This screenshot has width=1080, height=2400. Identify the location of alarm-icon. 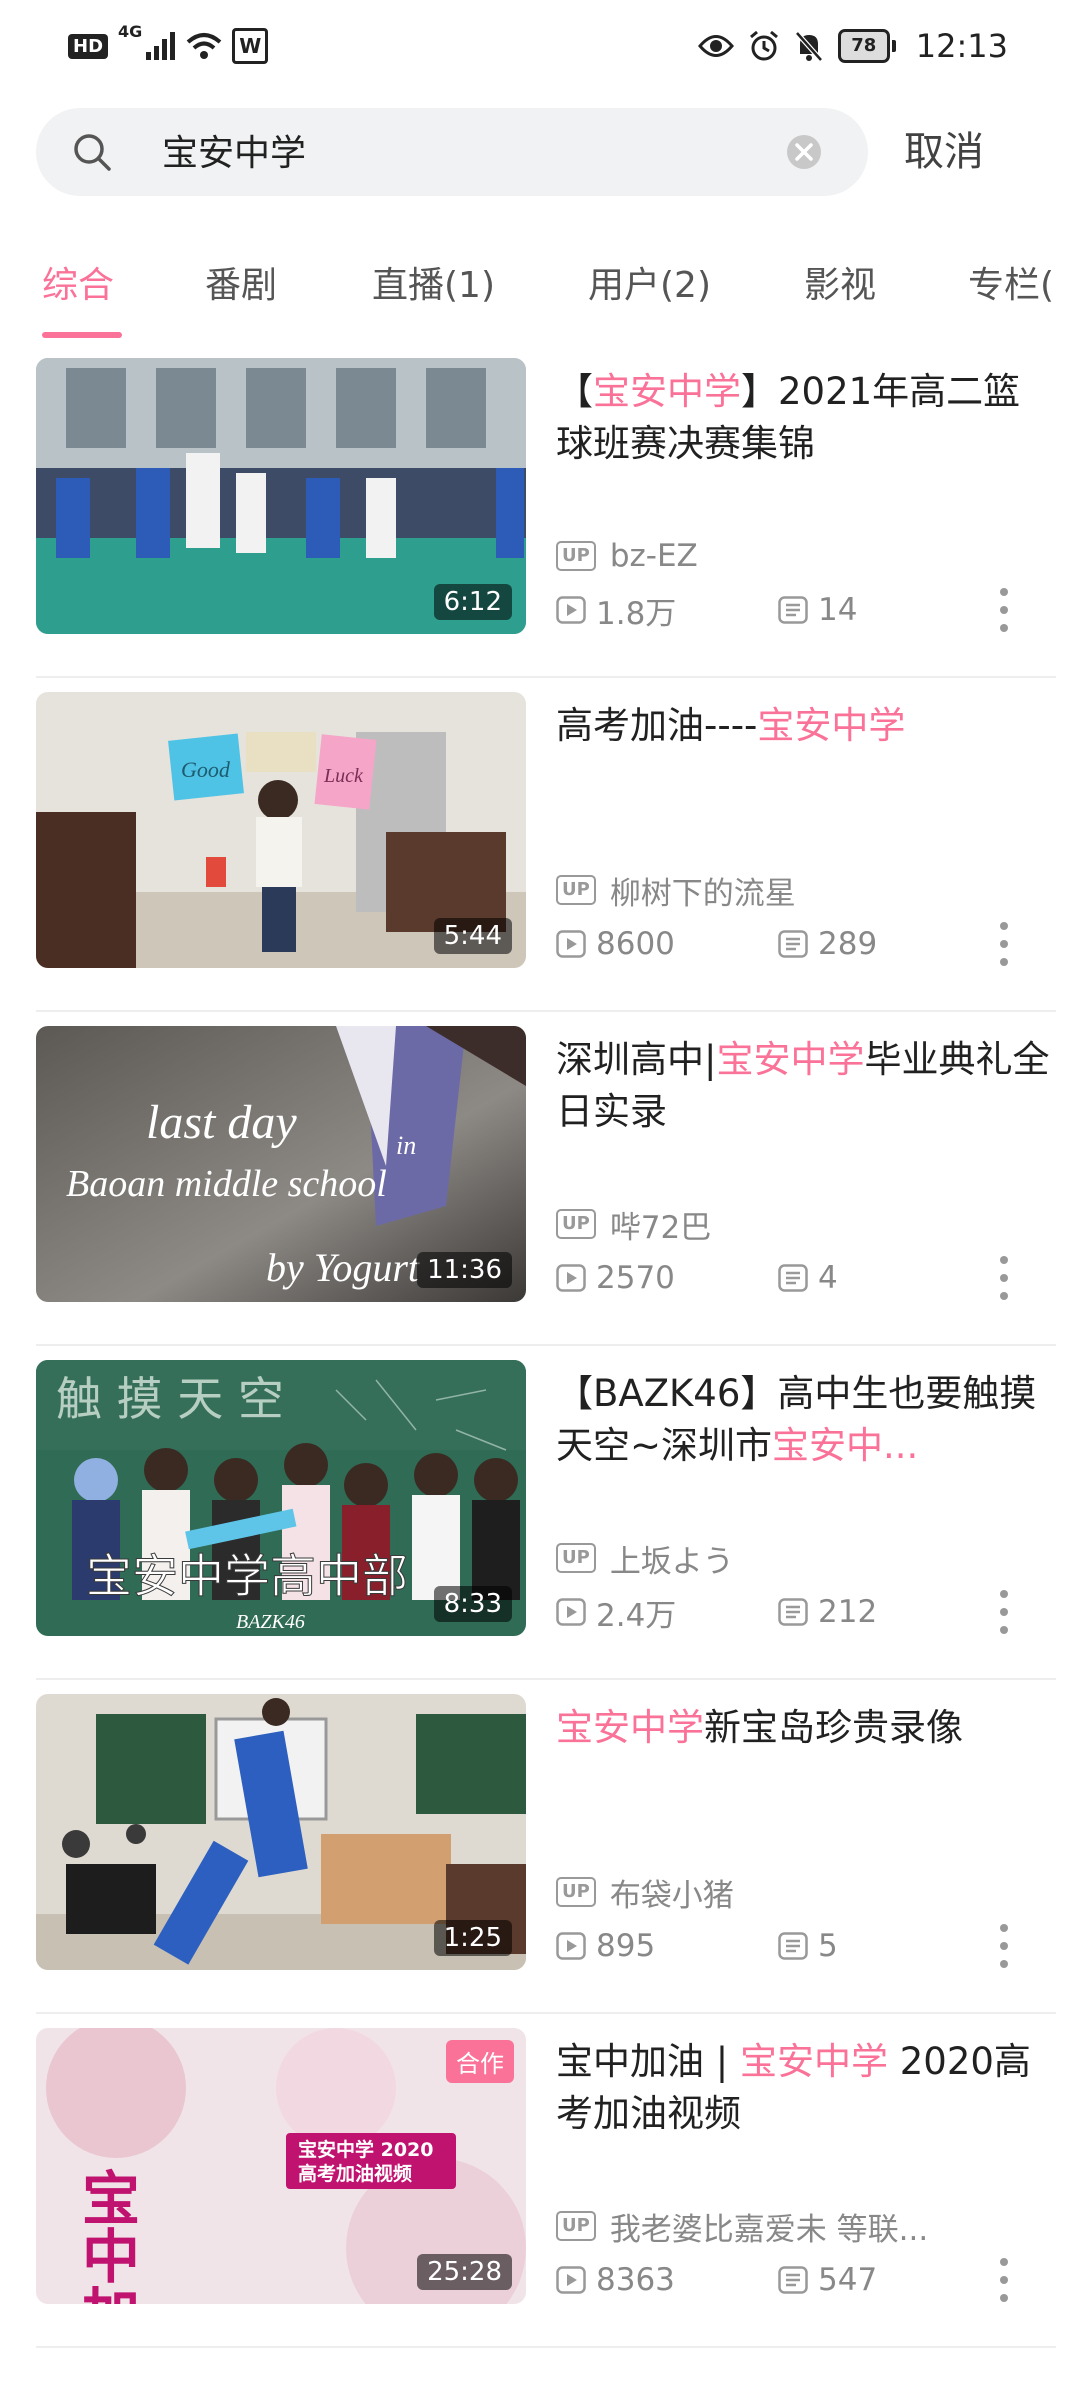
(763, 45).